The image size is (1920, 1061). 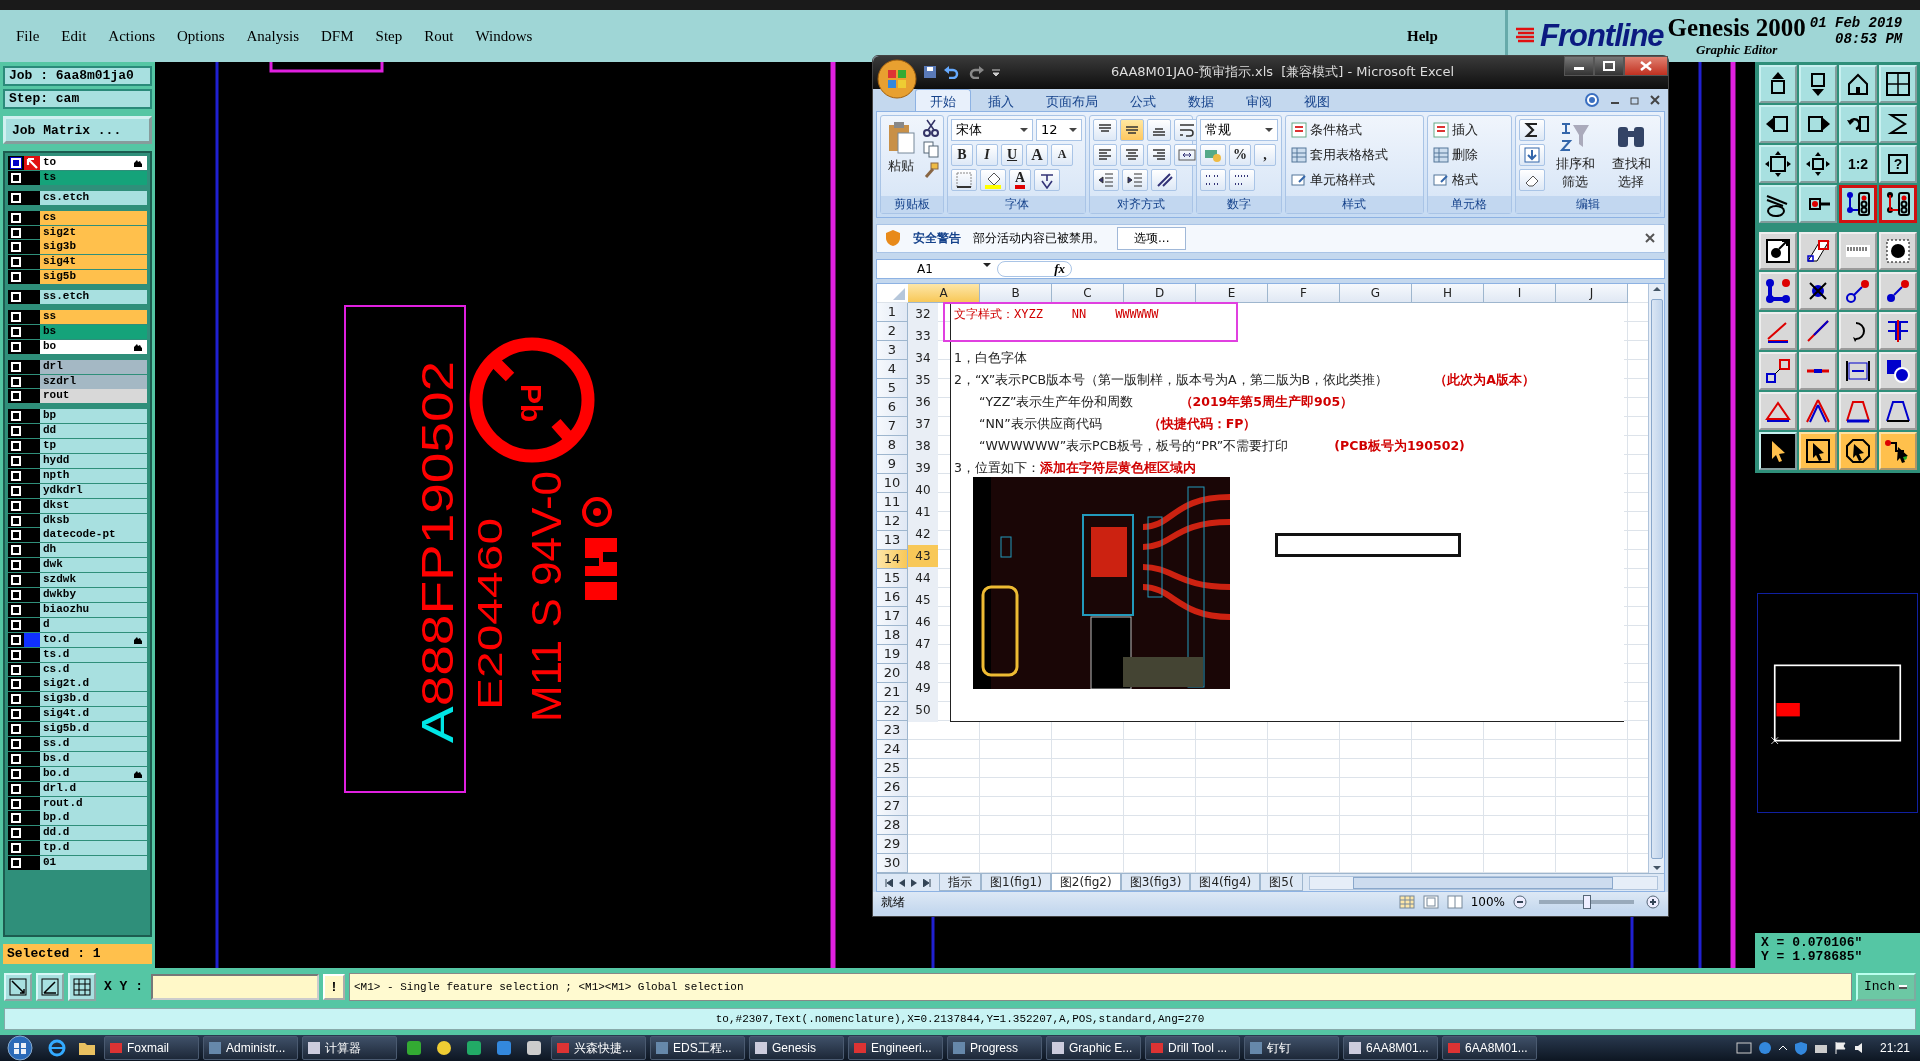 I want to click on sheet-tab: 指示, so click(x=960, y=883).